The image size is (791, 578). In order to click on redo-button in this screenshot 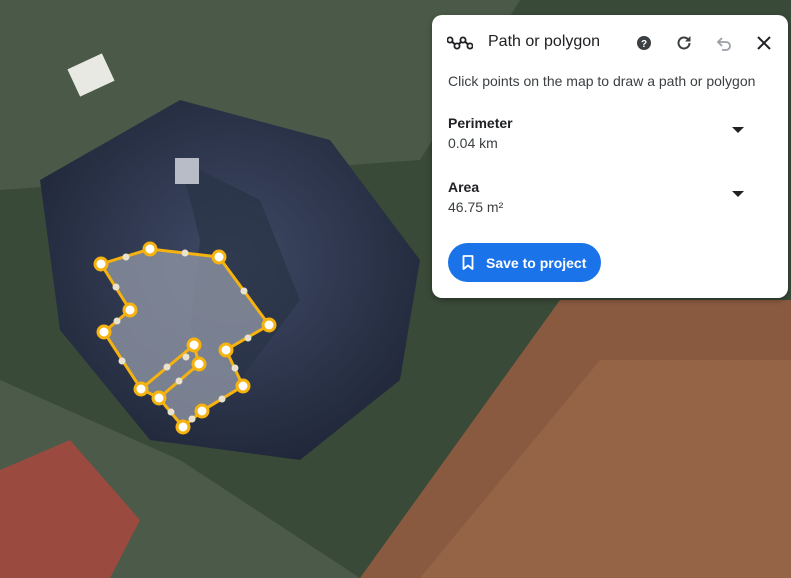, I will do `click(684, 43)`.